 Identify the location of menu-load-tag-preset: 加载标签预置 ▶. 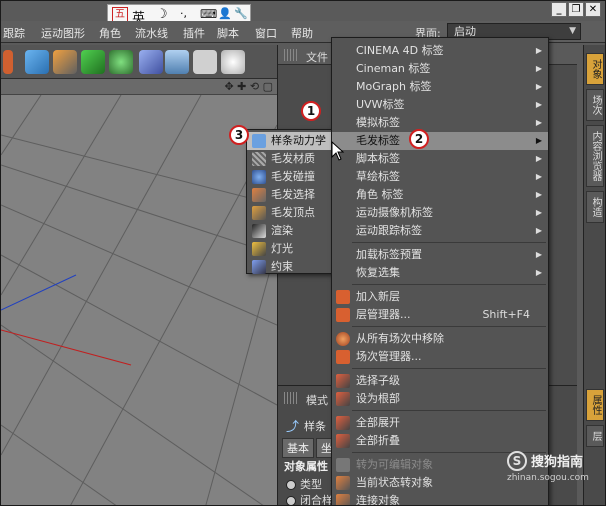
(440, 255).